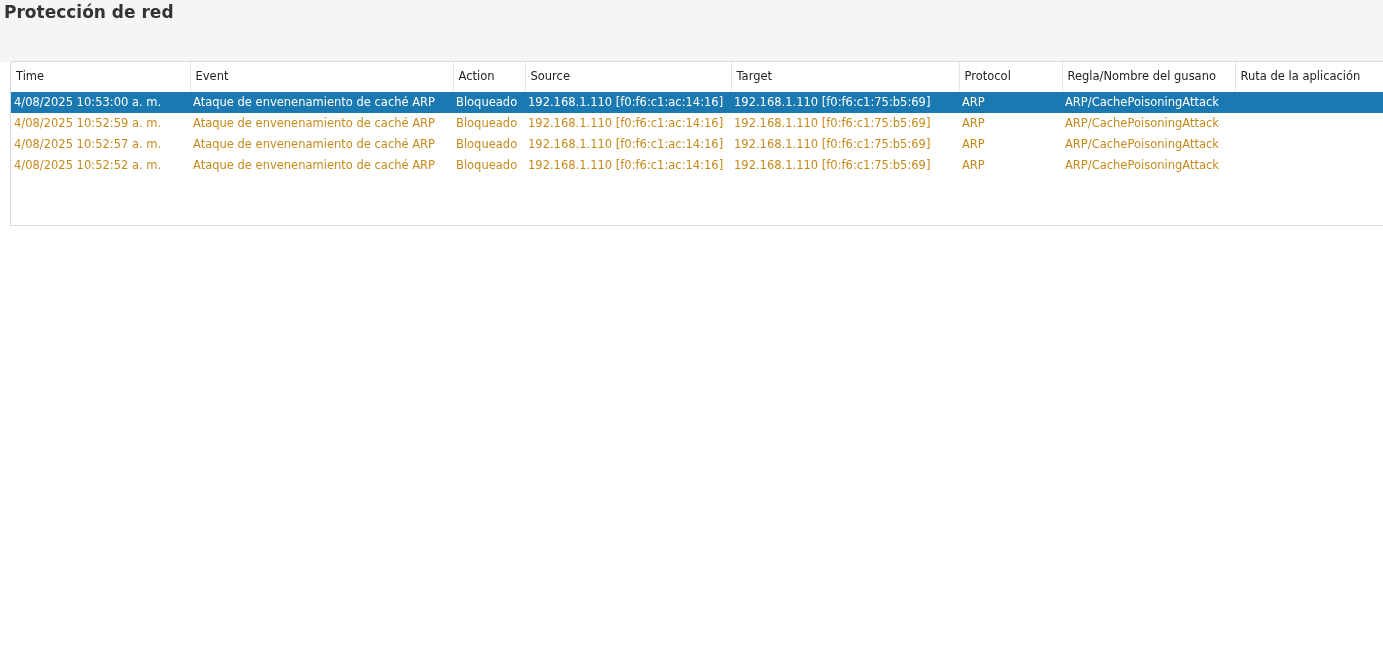 The height and width of the screenshot is (648, 1383). Describe the element at coordinates (88, 122) in the screenshot. I see `table-cell: 4/08/2025 10:52:59 a. m.` at that location.